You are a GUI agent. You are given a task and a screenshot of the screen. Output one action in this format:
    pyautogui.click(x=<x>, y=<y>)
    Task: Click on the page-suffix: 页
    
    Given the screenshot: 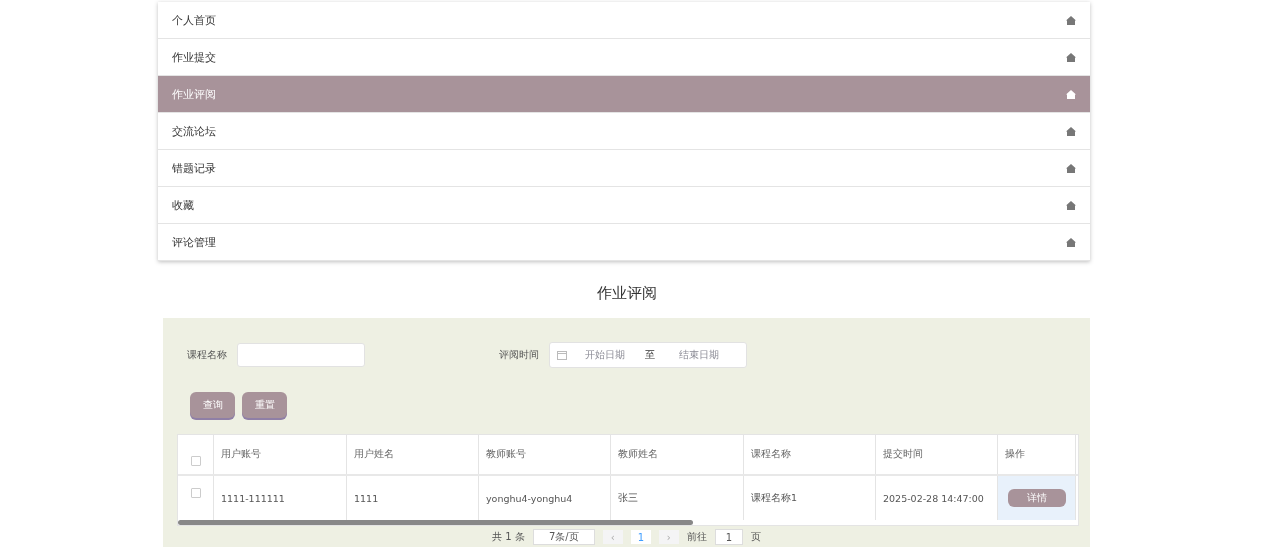 What is the action you would take?
    pyautogui.click(x=755, y=537)
    